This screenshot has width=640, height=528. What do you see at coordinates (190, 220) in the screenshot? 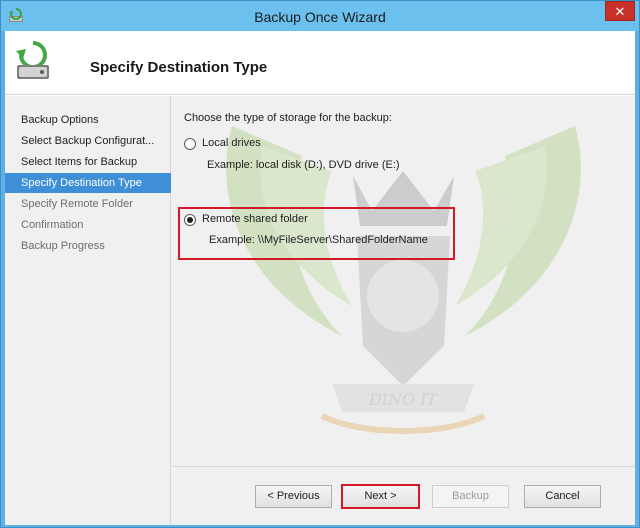
I see `remote-shared-folder-radio` at bounding box center [190, 220].